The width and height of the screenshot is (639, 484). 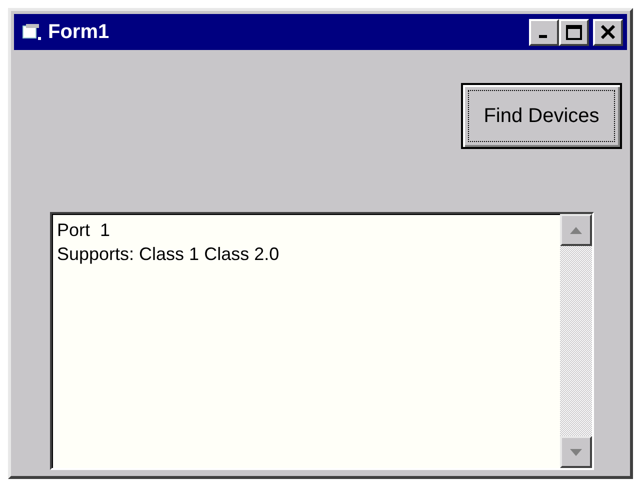 What do you see at coordinates (541, 116) in the screenshot?
I see `find-devices-button: Find Devices` at bounding box center [541, 116].